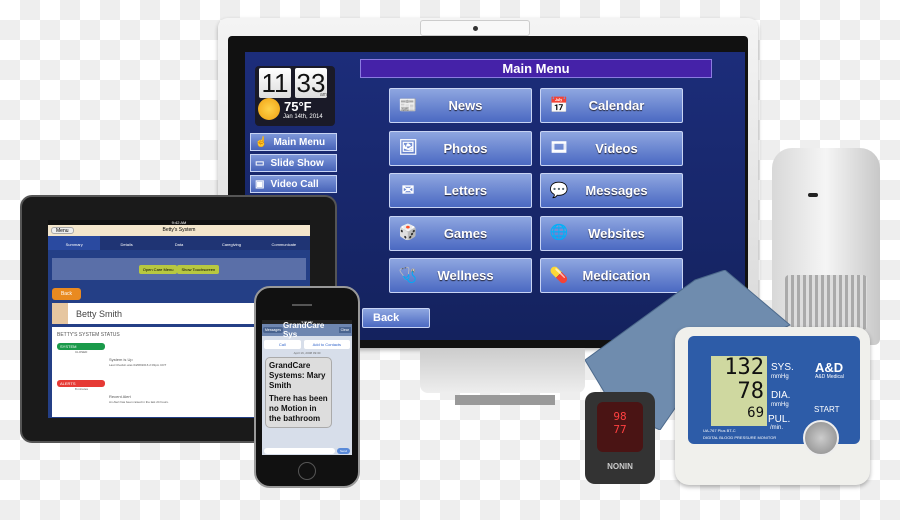 This screenshot has height=520, width=900. What do you see at coordinates (299, 451) in the screenshot?
I see `message-input` at bounding box center [299, 451].